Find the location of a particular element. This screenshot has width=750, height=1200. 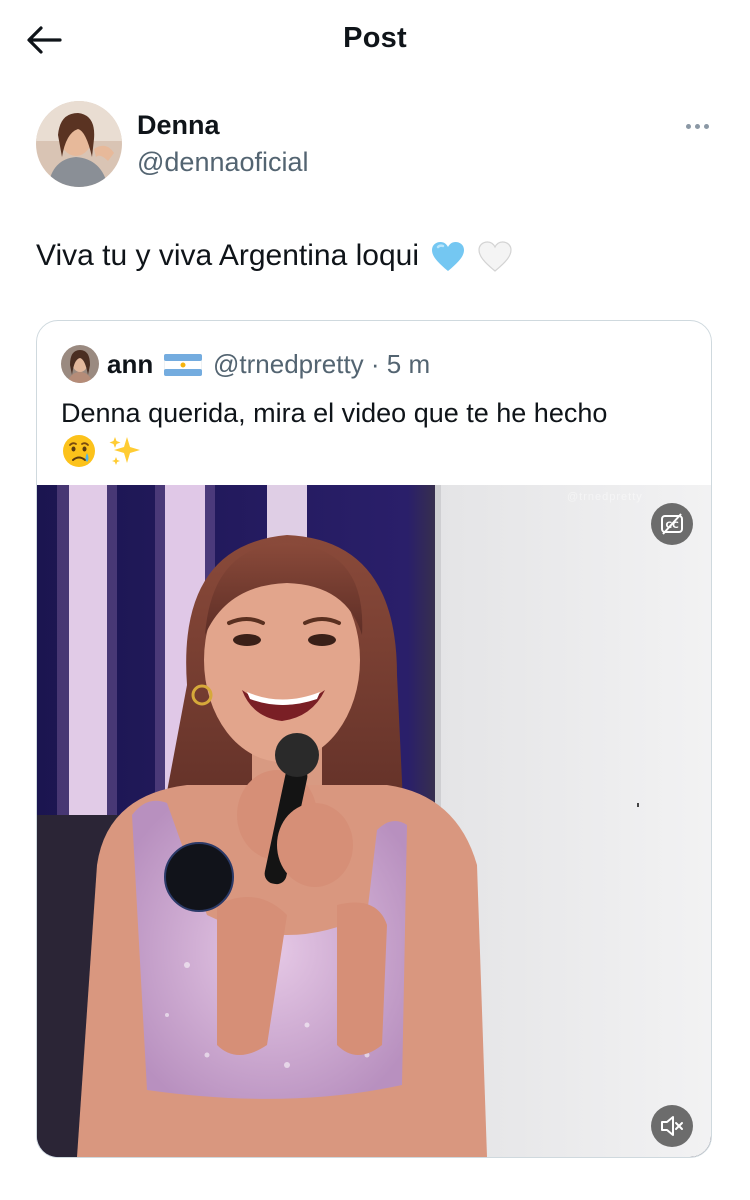

crying-face-icon is located at coordinates (79, 451).